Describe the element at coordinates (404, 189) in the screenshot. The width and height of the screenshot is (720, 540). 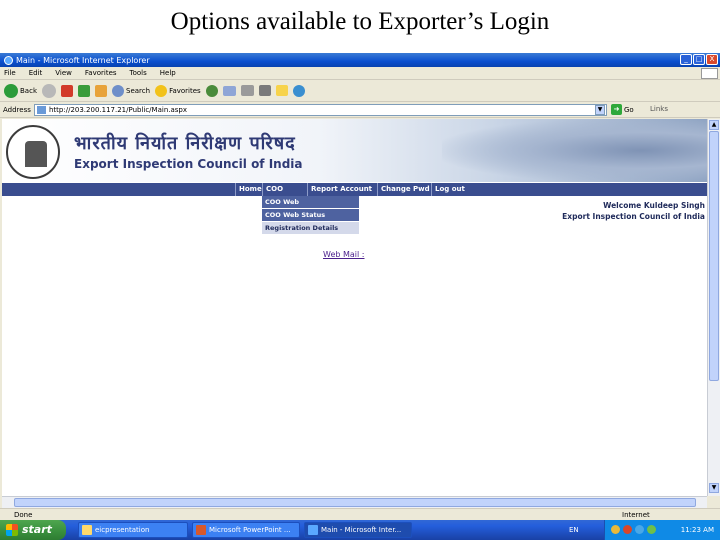
I see `nav-change-pwd: Change Pwd` at that location.